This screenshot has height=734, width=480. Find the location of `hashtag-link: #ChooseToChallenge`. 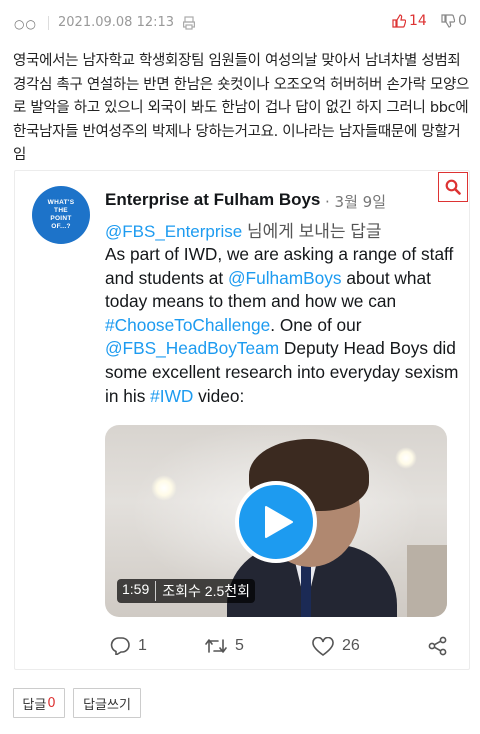

hashtag-link: #ChooseToChallenge is located at coordinates (187, 325).